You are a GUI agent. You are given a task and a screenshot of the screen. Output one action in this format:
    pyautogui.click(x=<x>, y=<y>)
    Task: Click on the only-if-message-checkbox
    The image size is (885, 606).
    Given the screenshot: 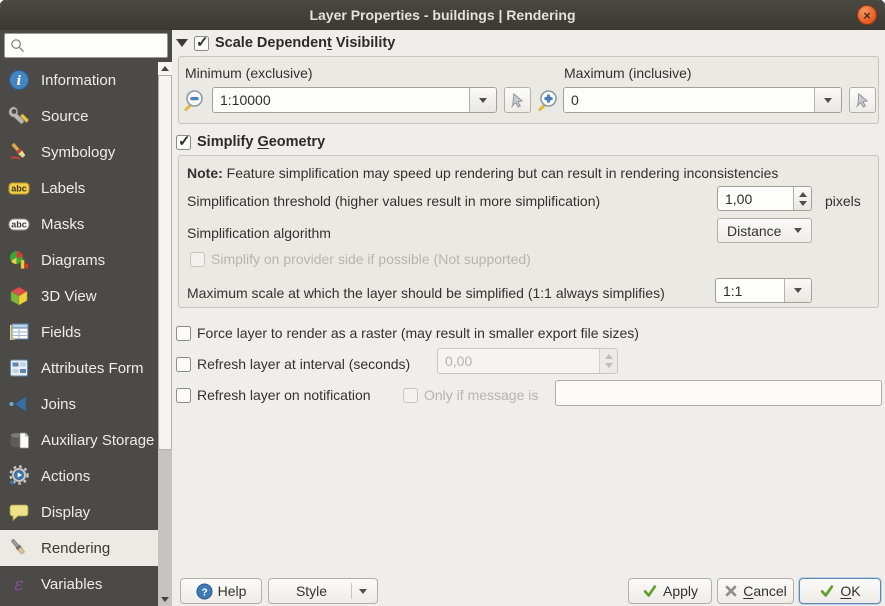 What is the action you would take?
    pyautogui.click(x=410, y=395)
    